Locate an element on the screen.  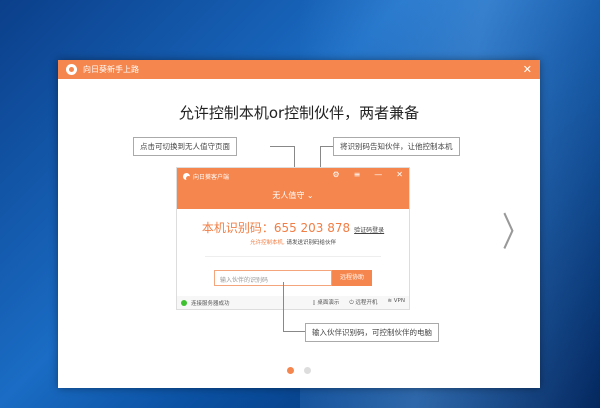
machine-id: 本机识别码：655 203 878 is located at coordinates (276, 228).